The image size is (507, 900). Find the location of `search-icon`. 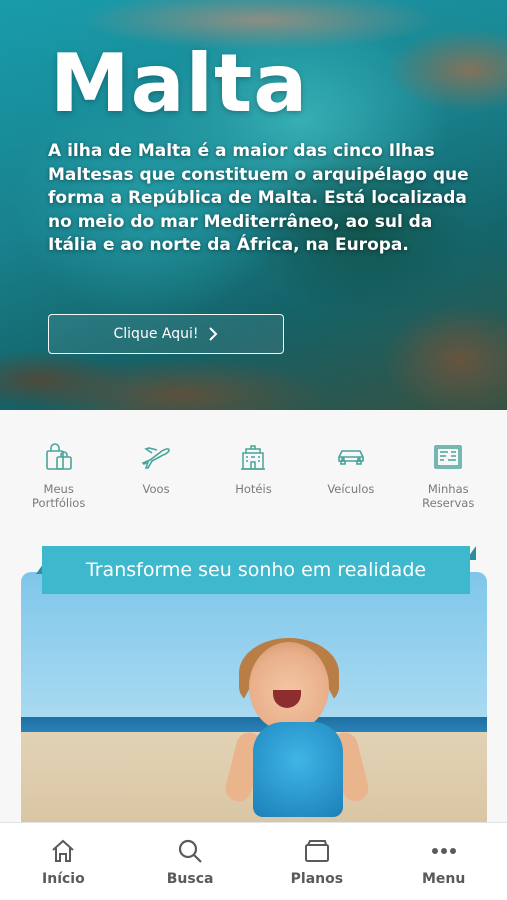

search-icon is located at coordinates (190, 851).